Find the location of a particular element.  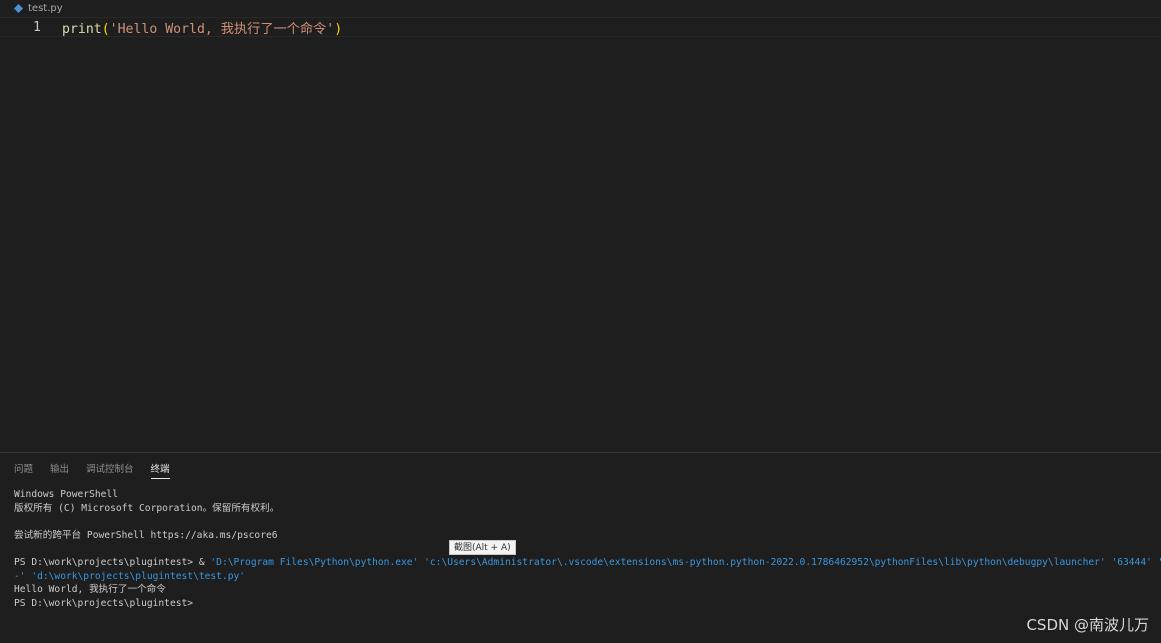

terminal-line: Windows PowerShell is located at coordinates (66, 494).